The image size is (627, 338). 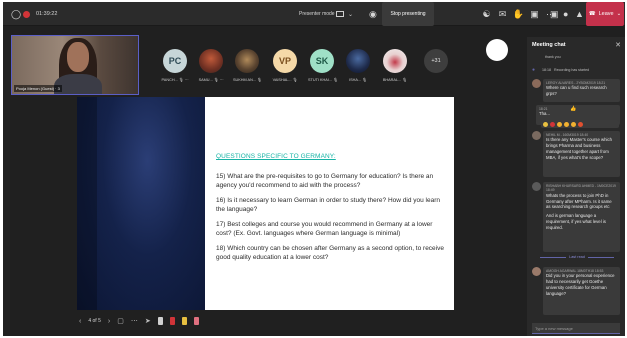 I want to click on like-reaction-icon, so click(x=545, y=124).